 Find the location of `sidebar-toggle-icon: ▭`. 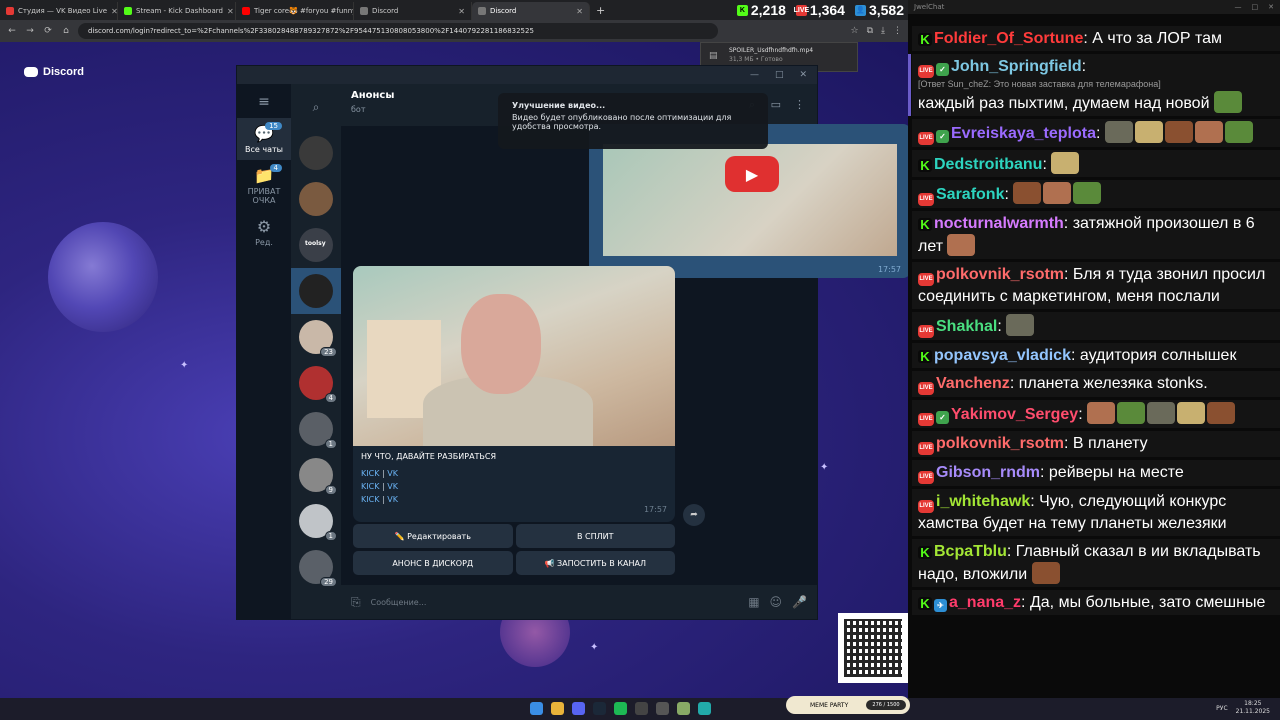

sidebar-toggle-icon: ▭ is located at coordinates (776, 104).